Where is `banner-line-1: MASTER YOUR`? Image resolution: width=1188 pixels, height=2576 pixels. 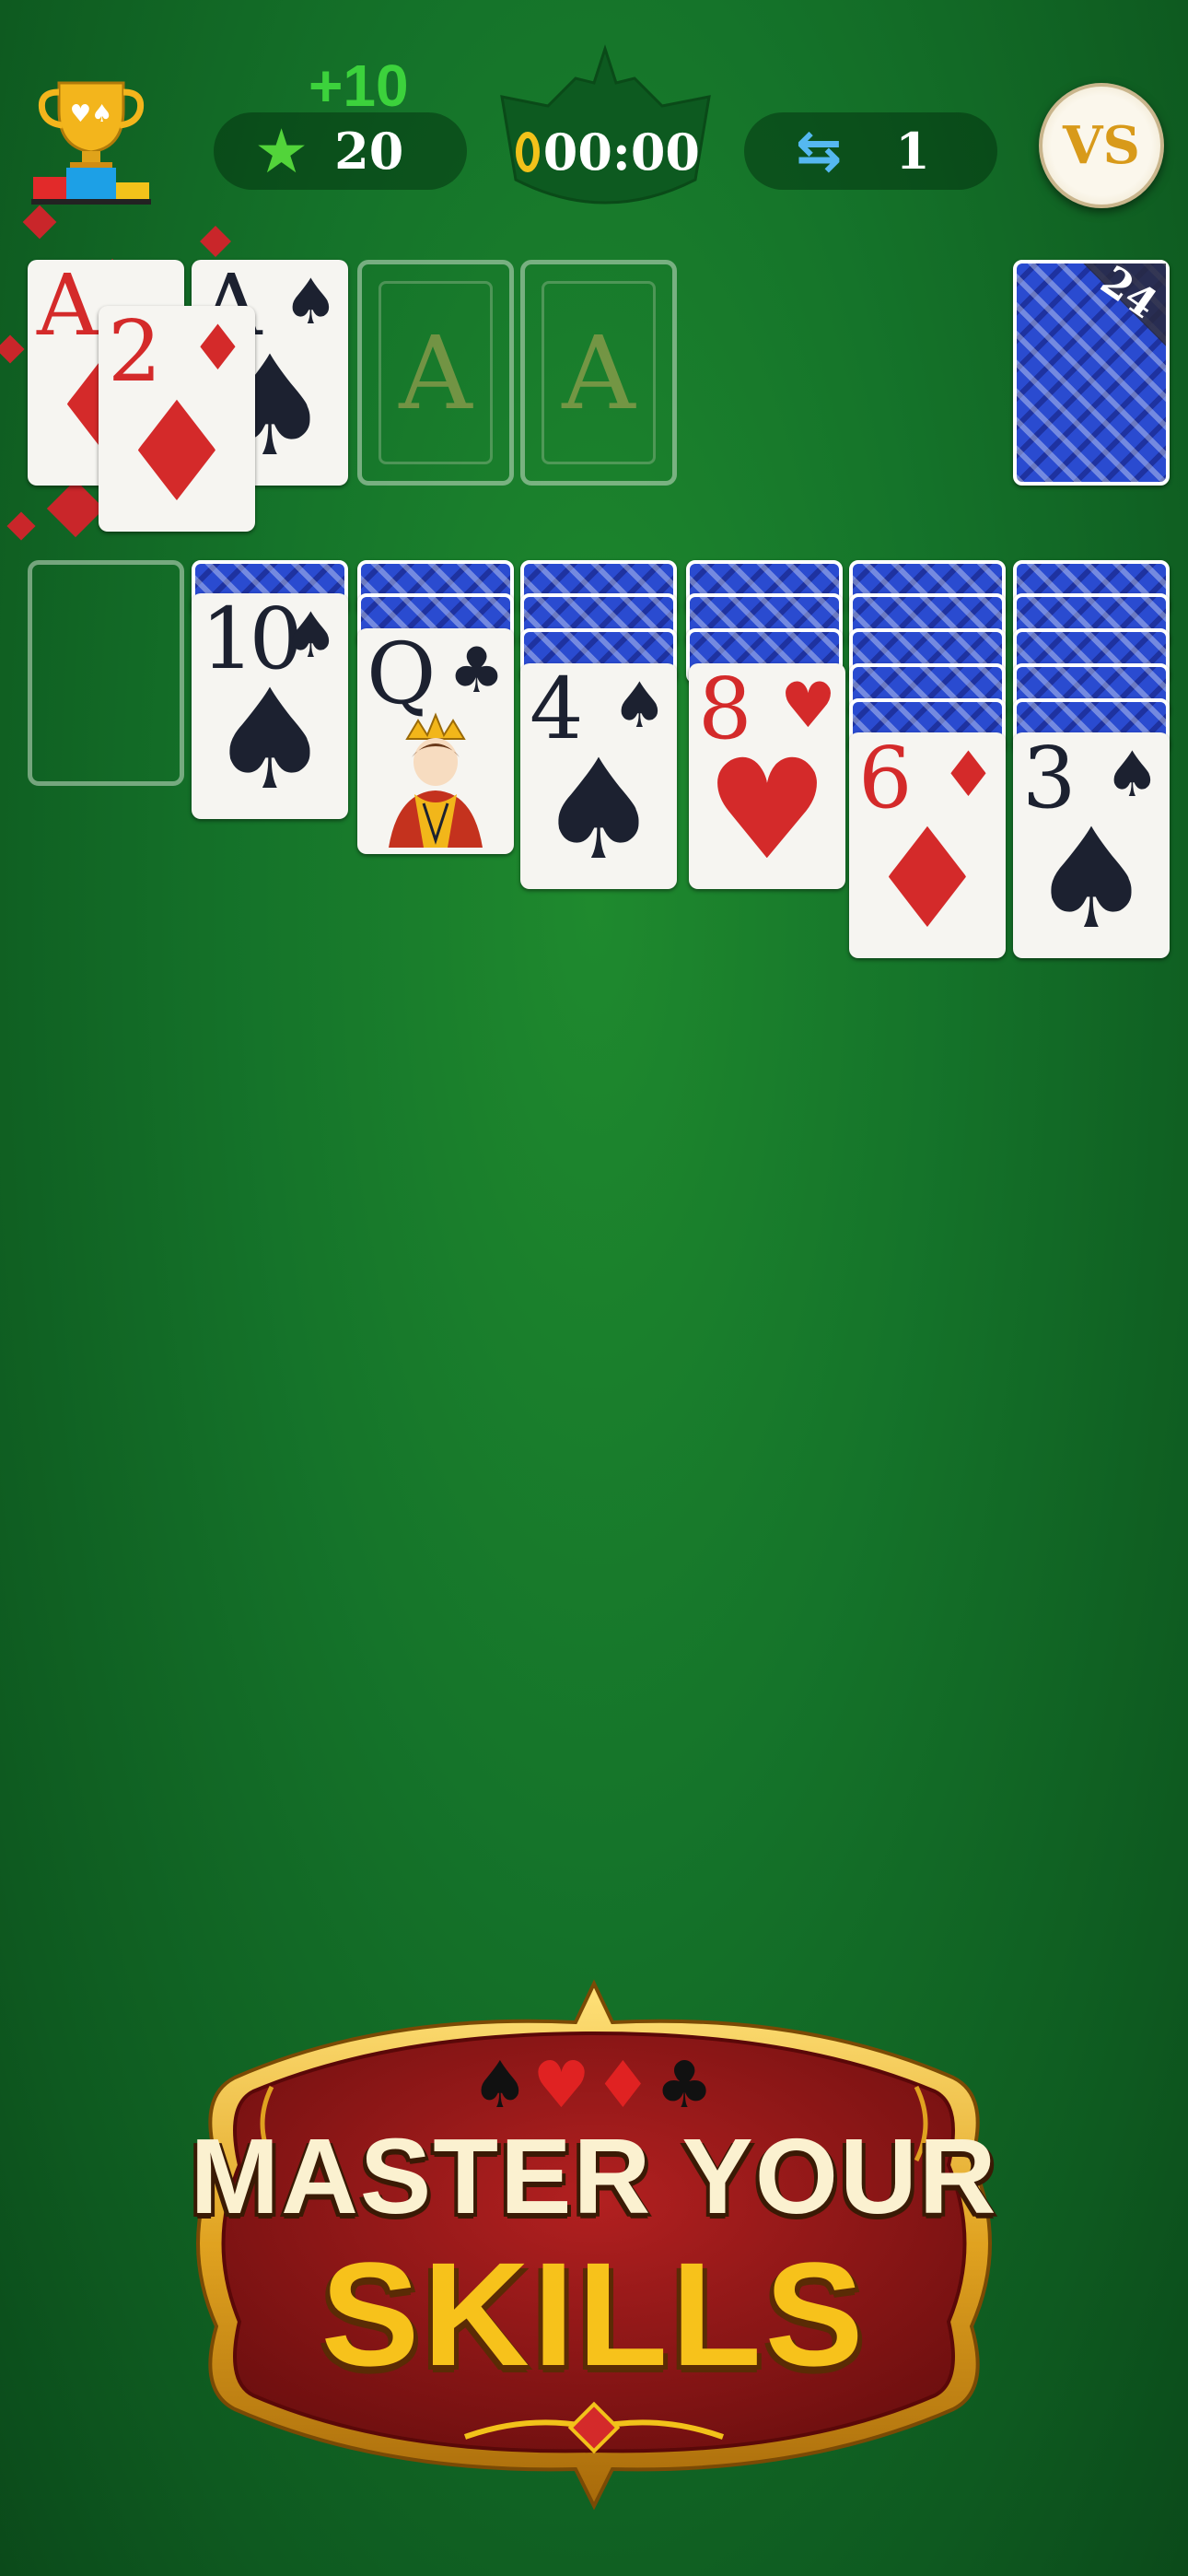
banner-line-1: MASTER YOUR is located at coordinates (594, 2176).